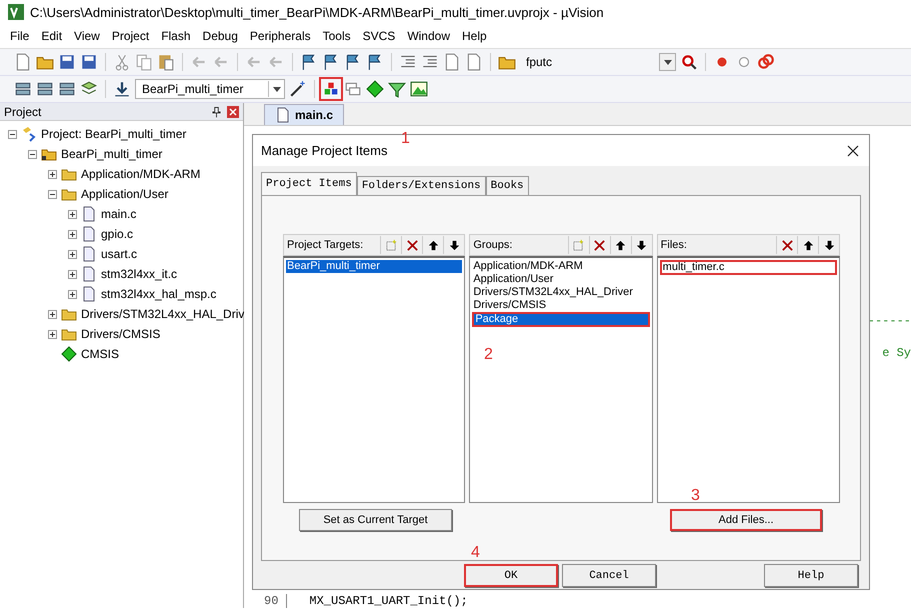 The height and width of the screenshot is (613, 911). What do you see at coordinates (100, 354) in the screenshot?
I see `tree-item: CMSIS` at bounding box center [100, 354].